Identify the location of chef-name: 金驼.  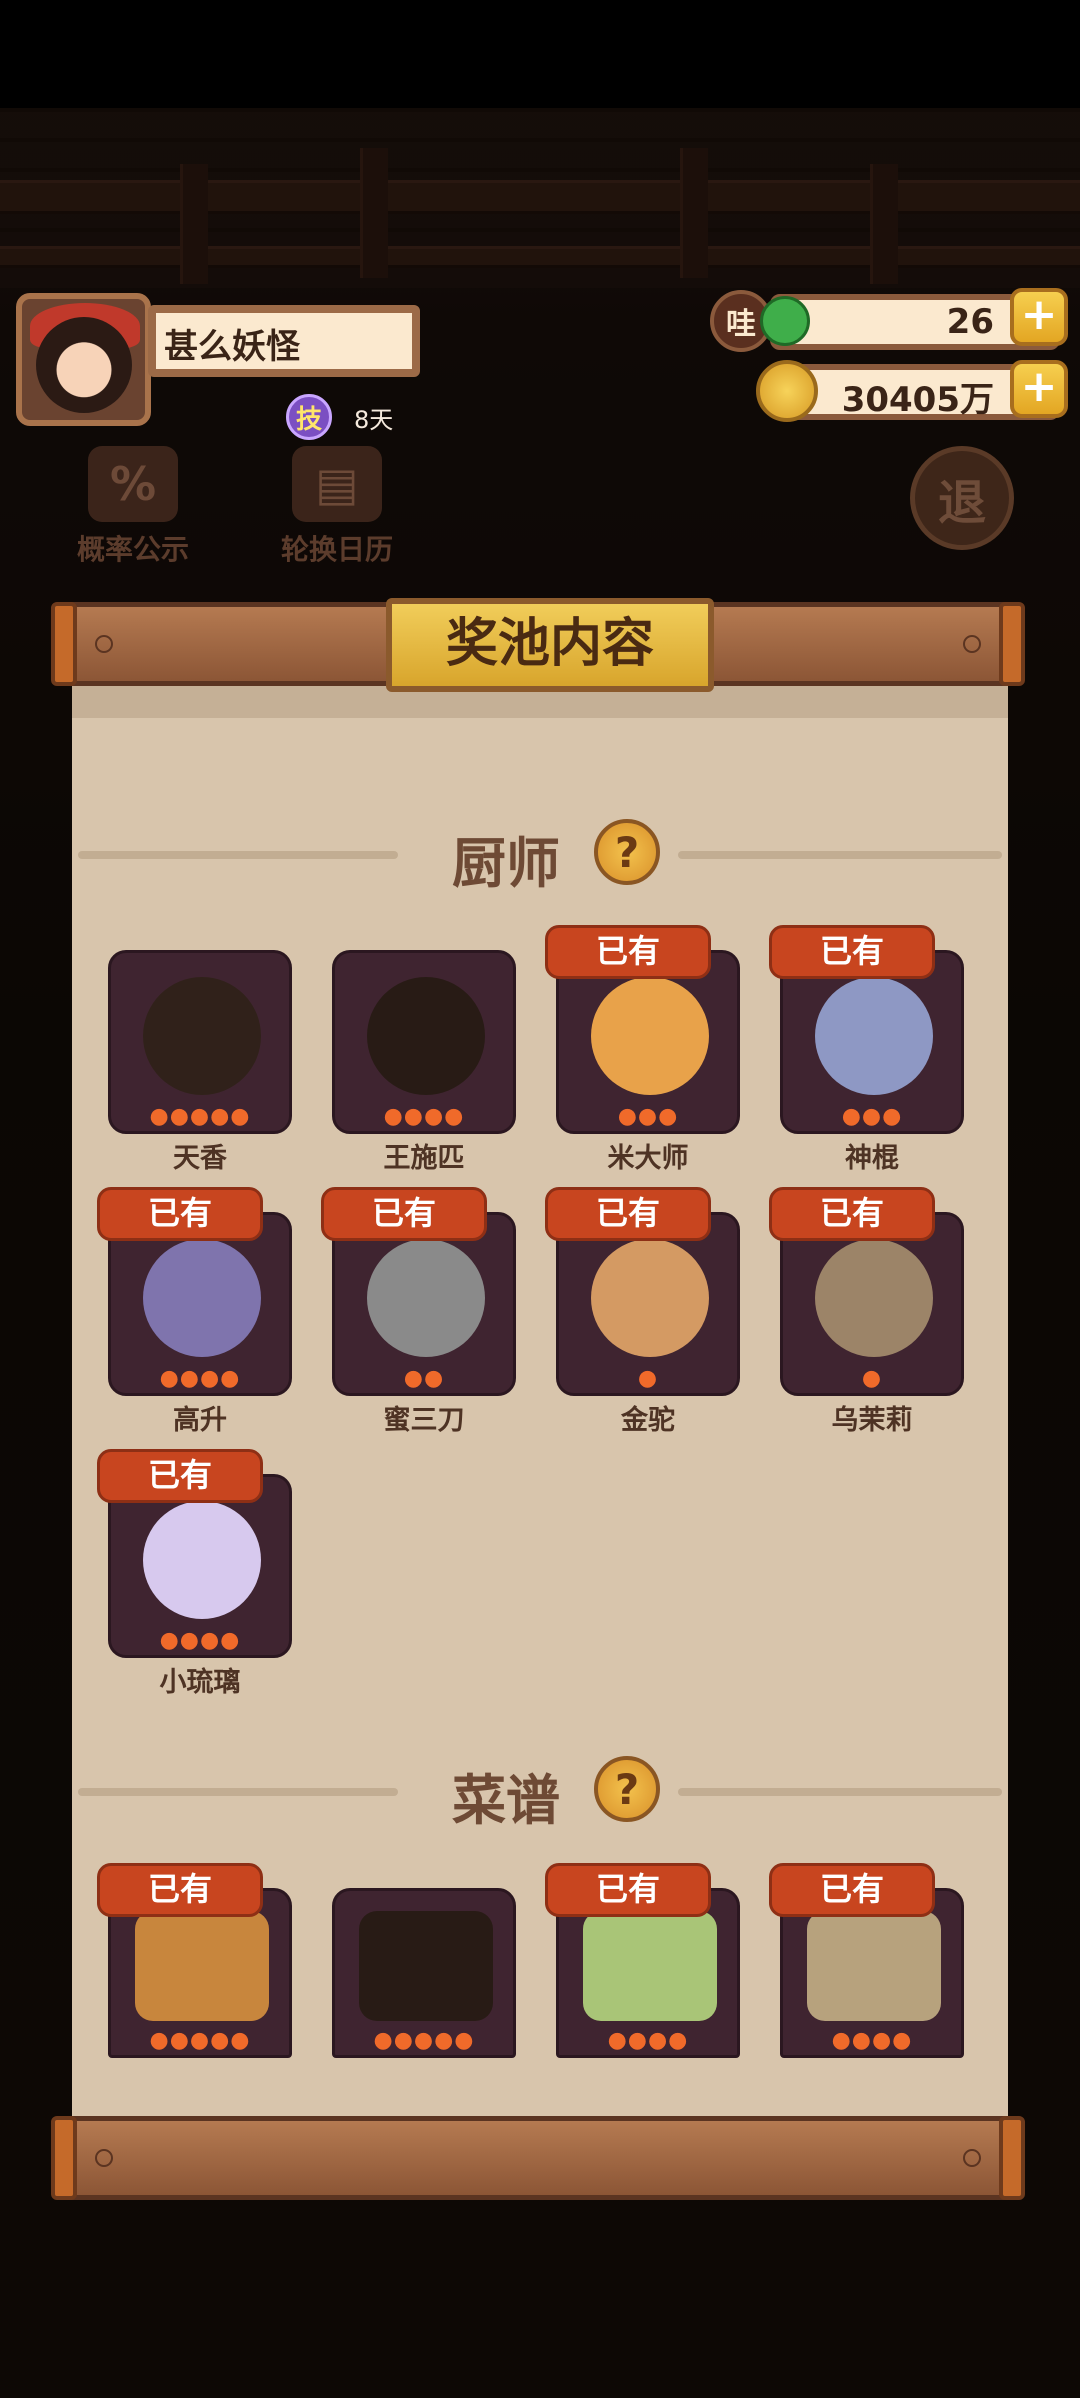
(648, 1420).